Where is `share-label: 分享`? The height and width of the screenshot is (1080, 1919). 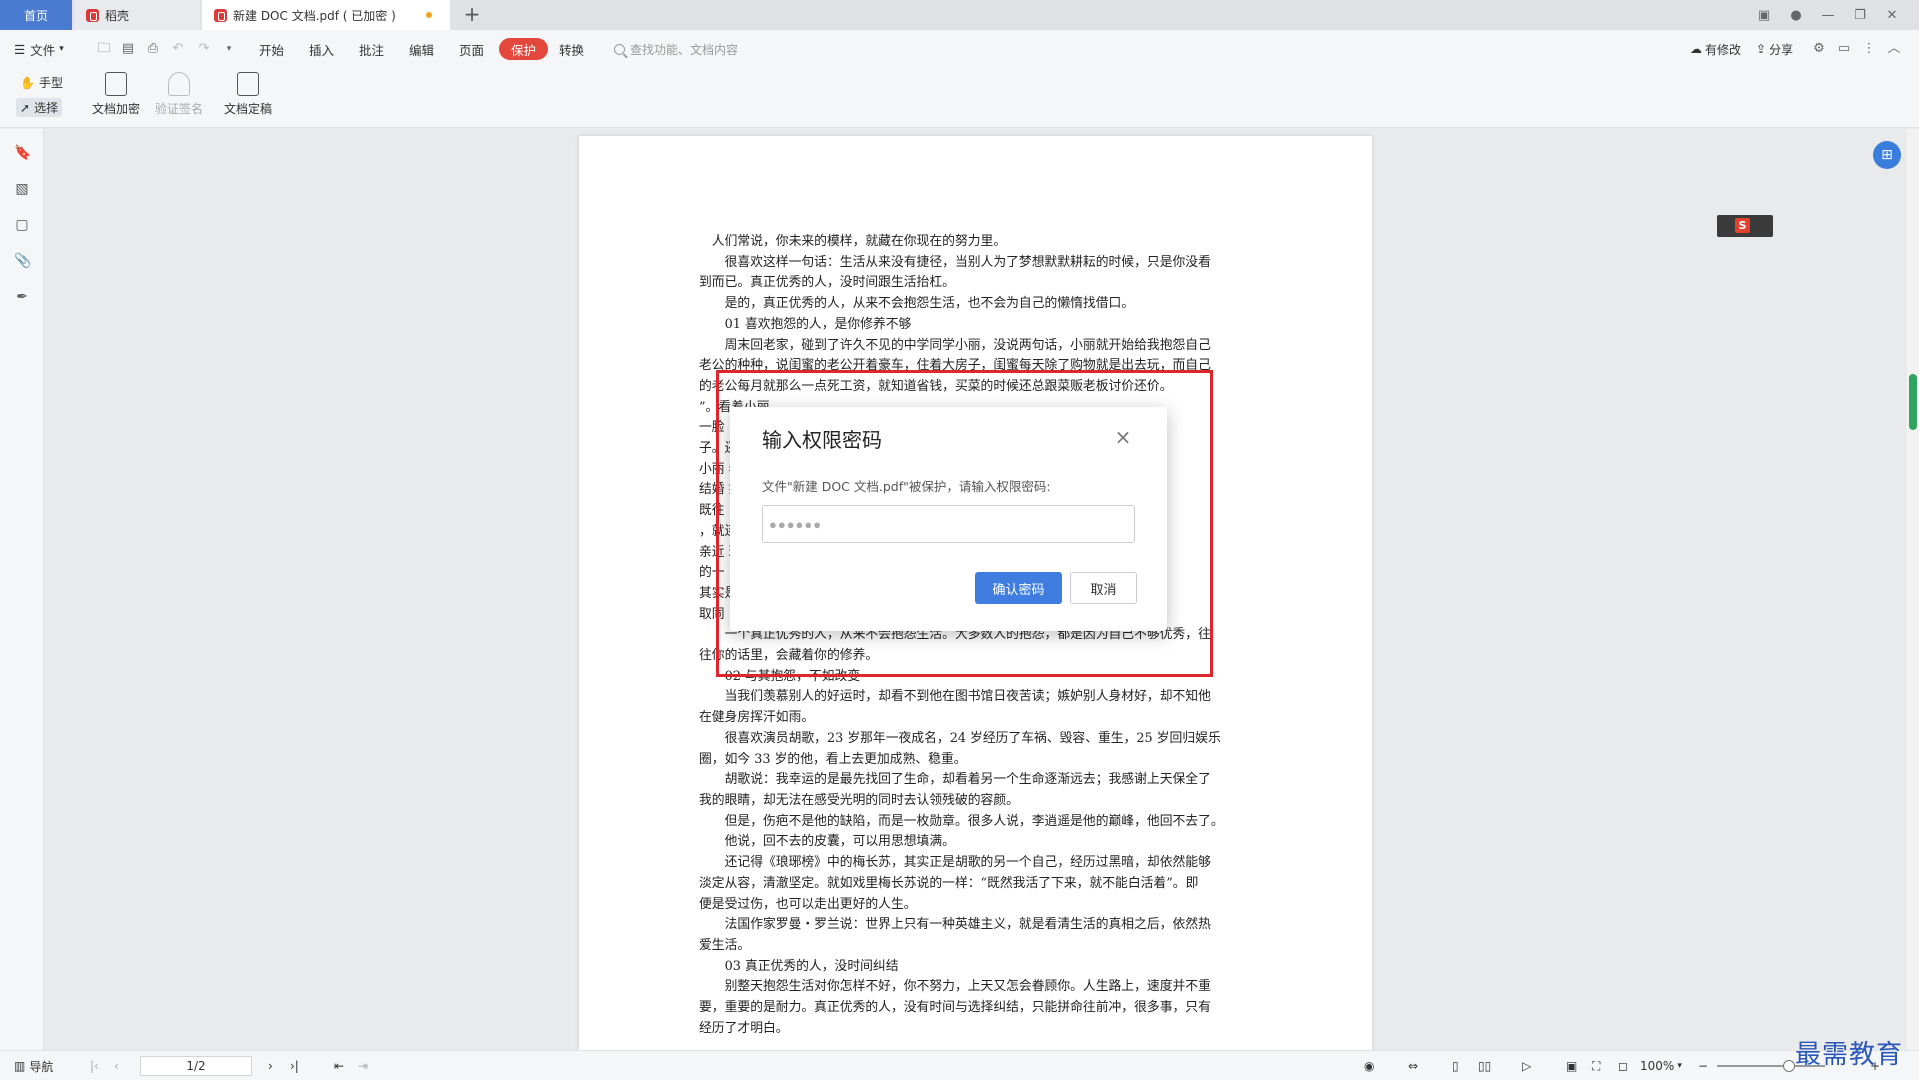
share-label: 分享 is located at coordinates (1781, 49).